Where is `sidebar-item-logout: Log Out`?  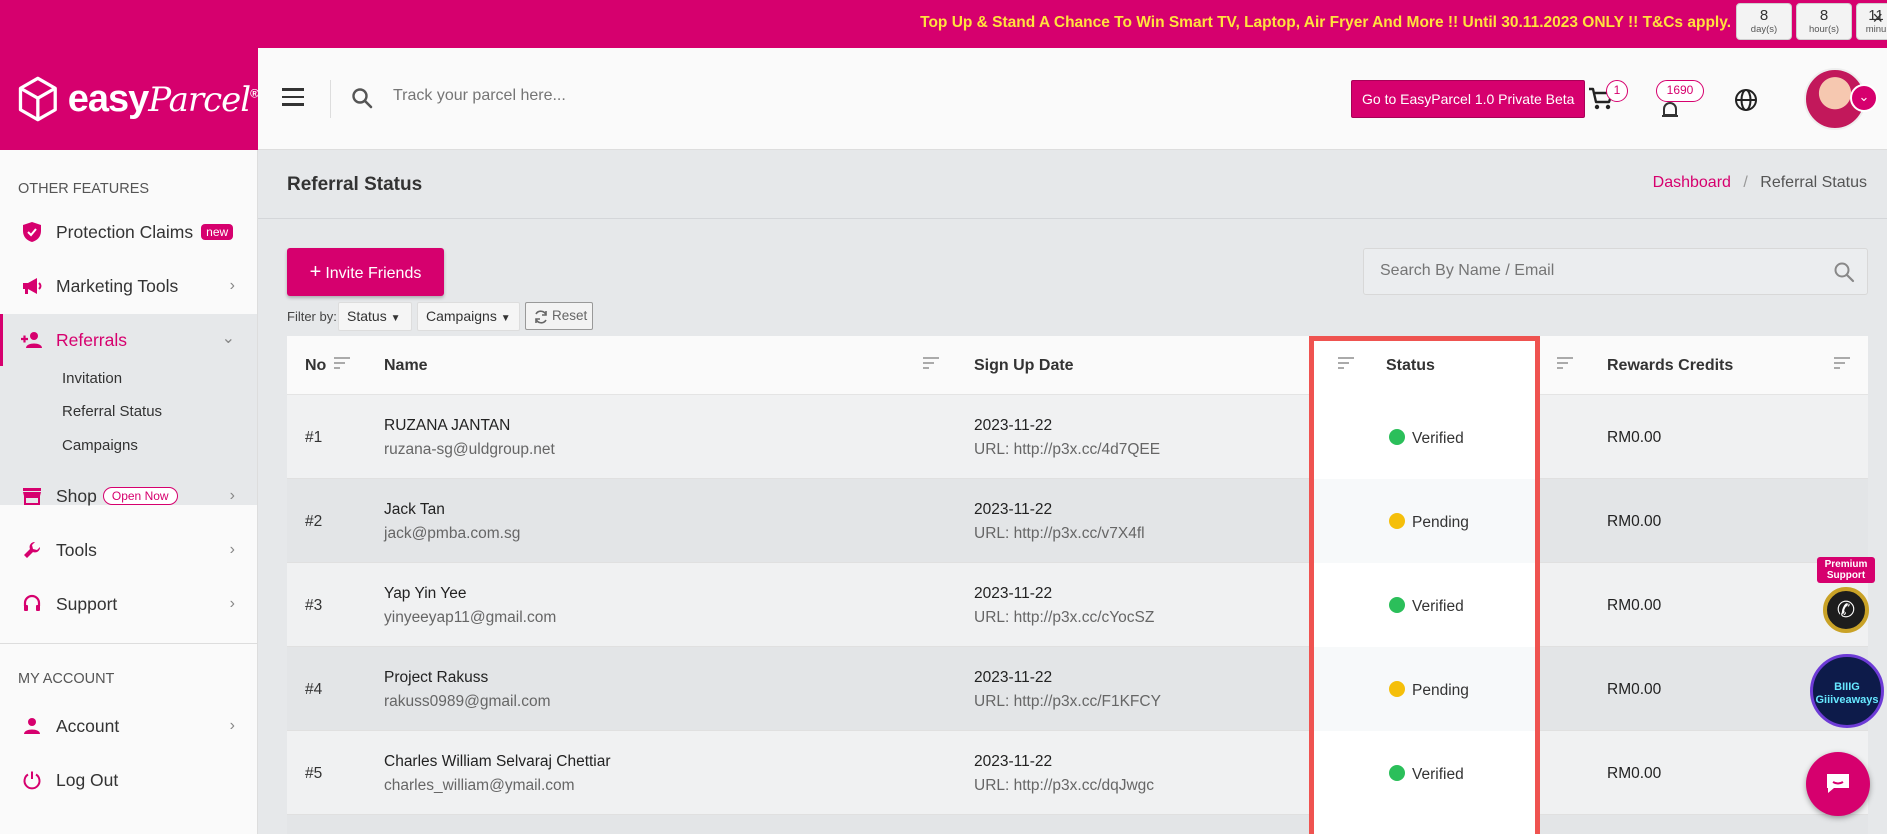
sidebar-item-logout: Log Out is located at coordinates (128, 780).